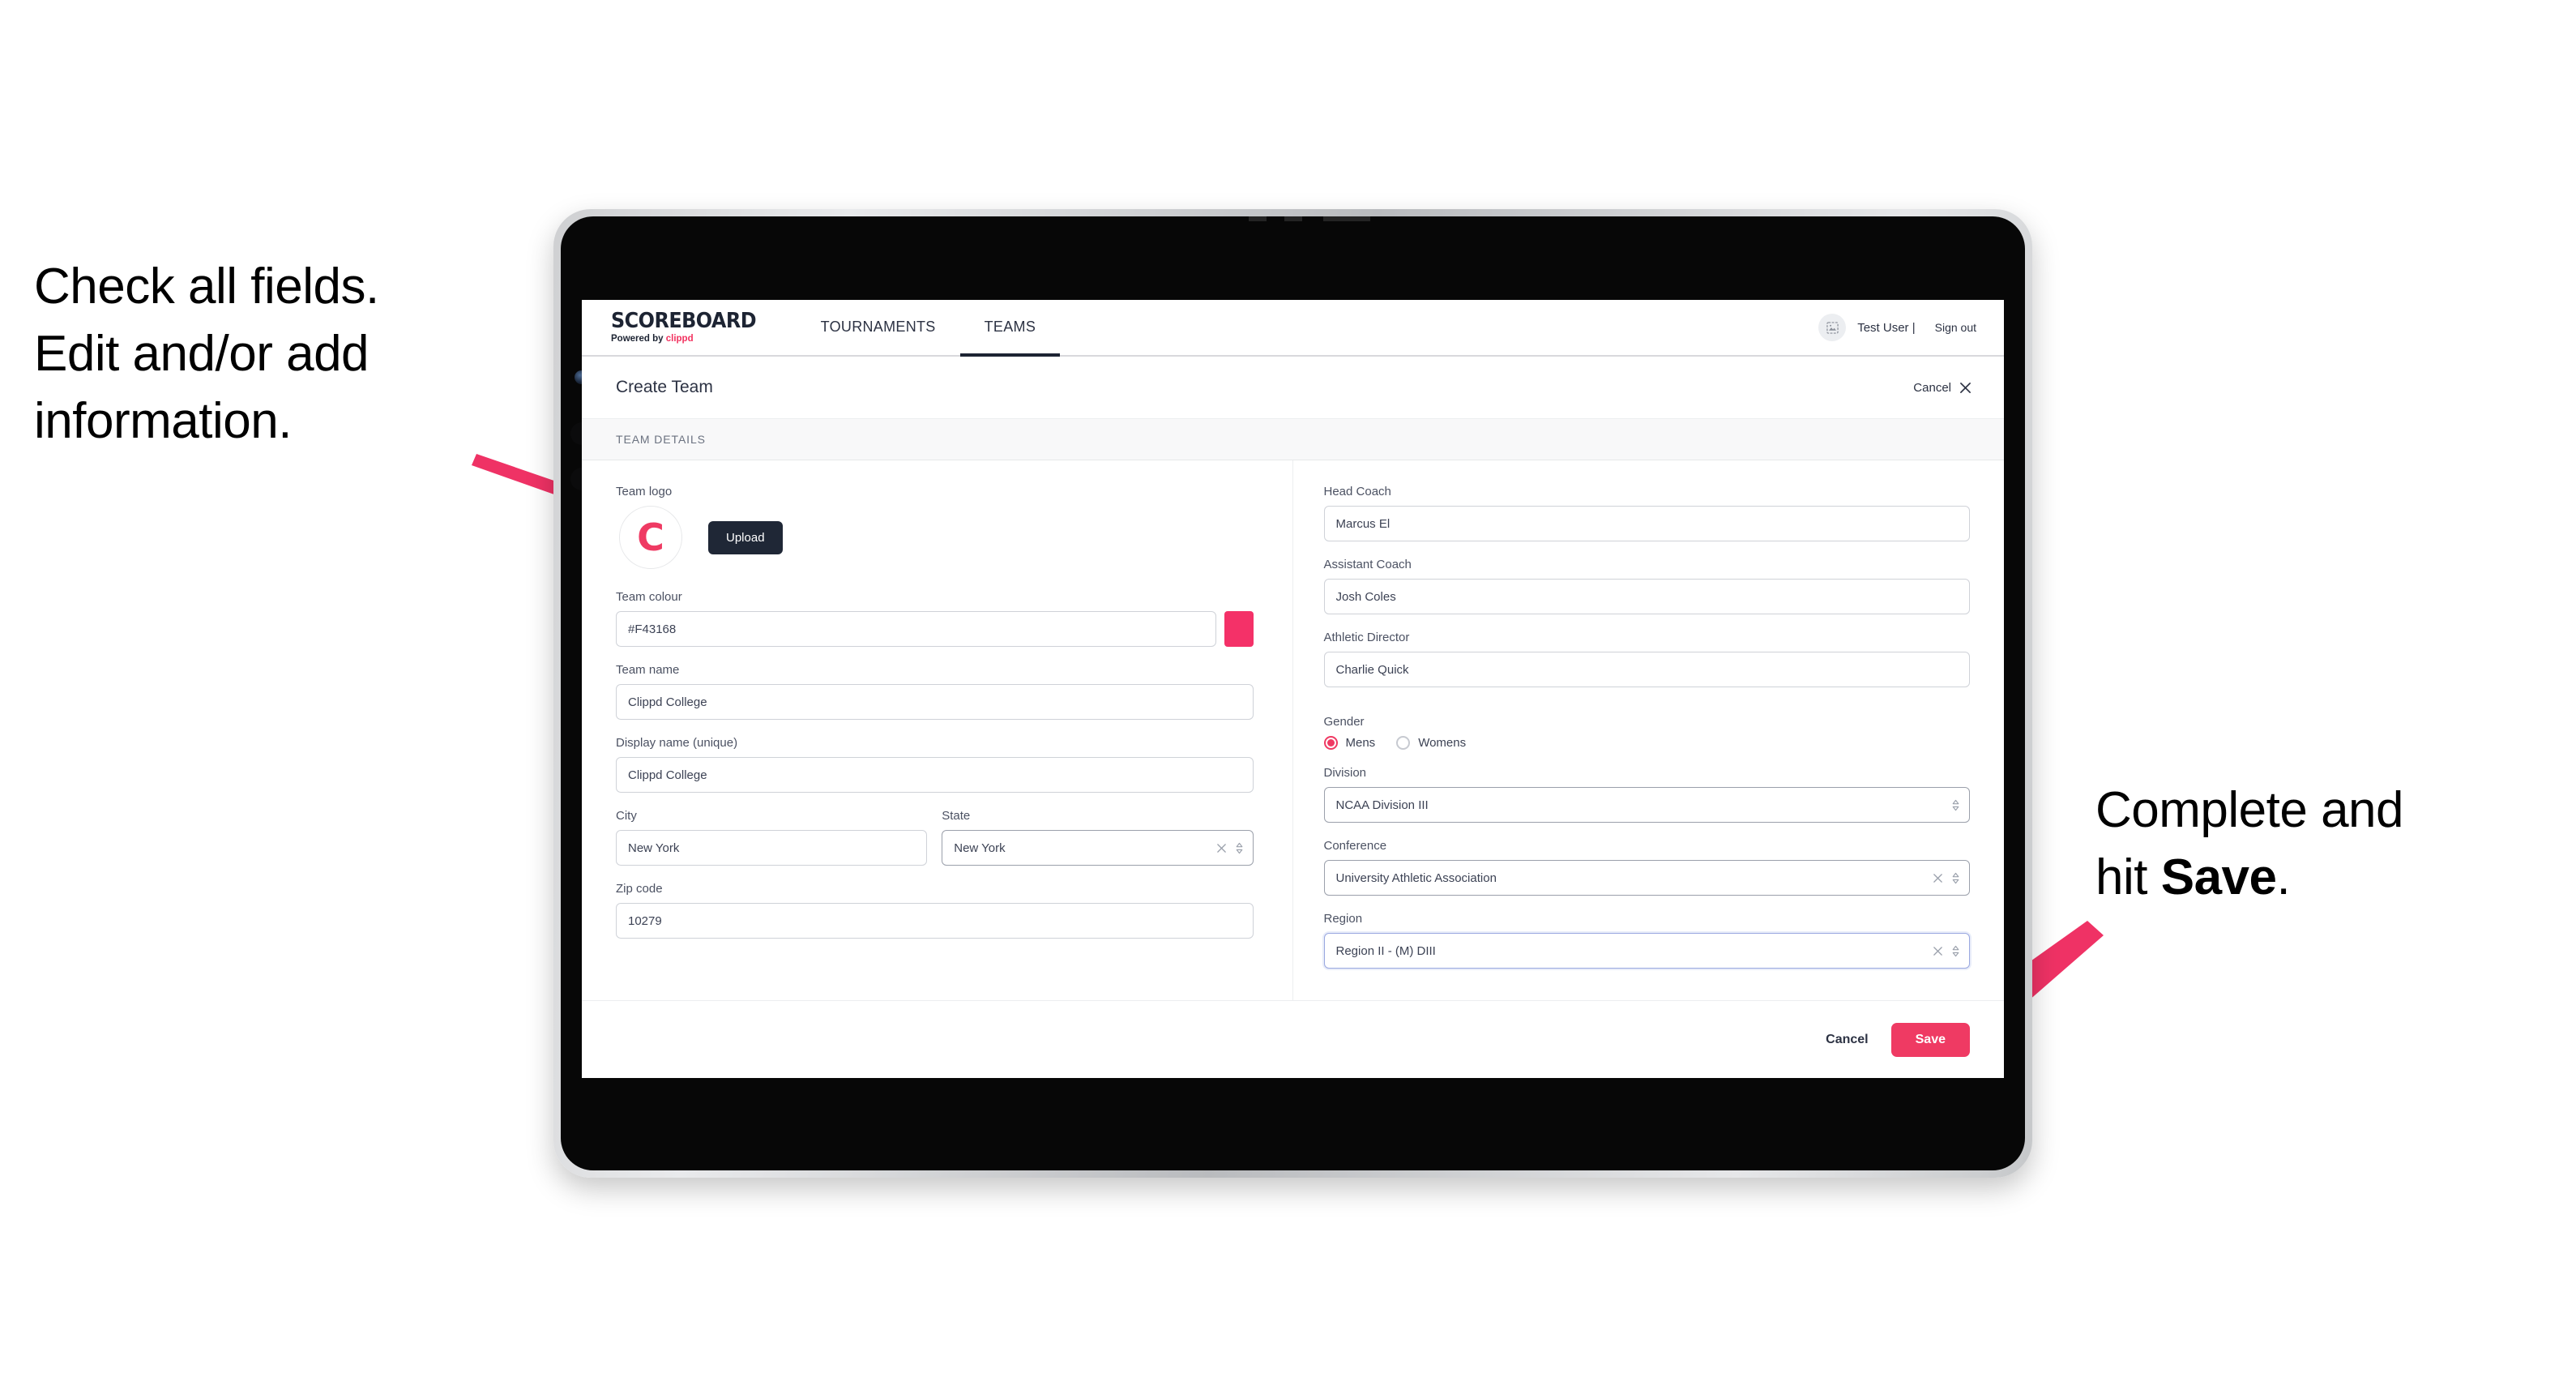 The image size is (2576, 1386). Describe the element at coordinates (1955, 327) in the screenshot. I see `sign-out-link: Sign out` at that location.